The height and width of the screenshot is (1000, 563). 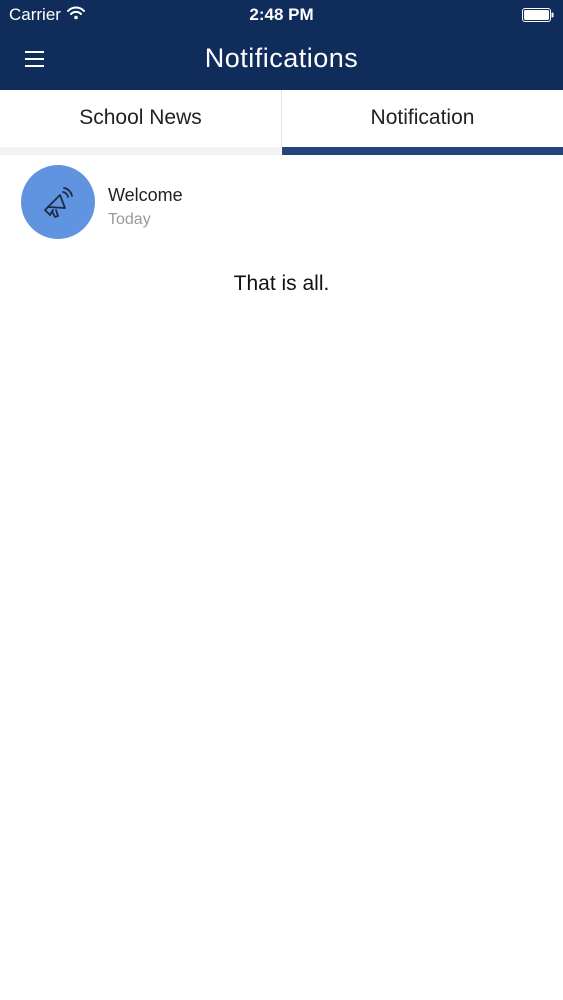 I want to click on notification-avatar, so click(x=58, y=202).